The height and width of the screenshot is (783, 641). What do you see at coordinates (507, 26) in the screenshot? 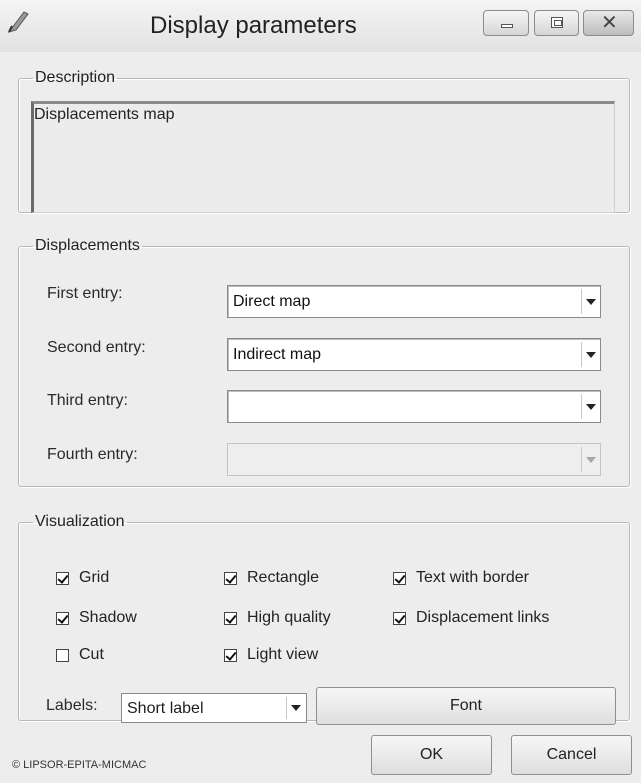
I see `minimize-icon` at bounding box center [507, 26].